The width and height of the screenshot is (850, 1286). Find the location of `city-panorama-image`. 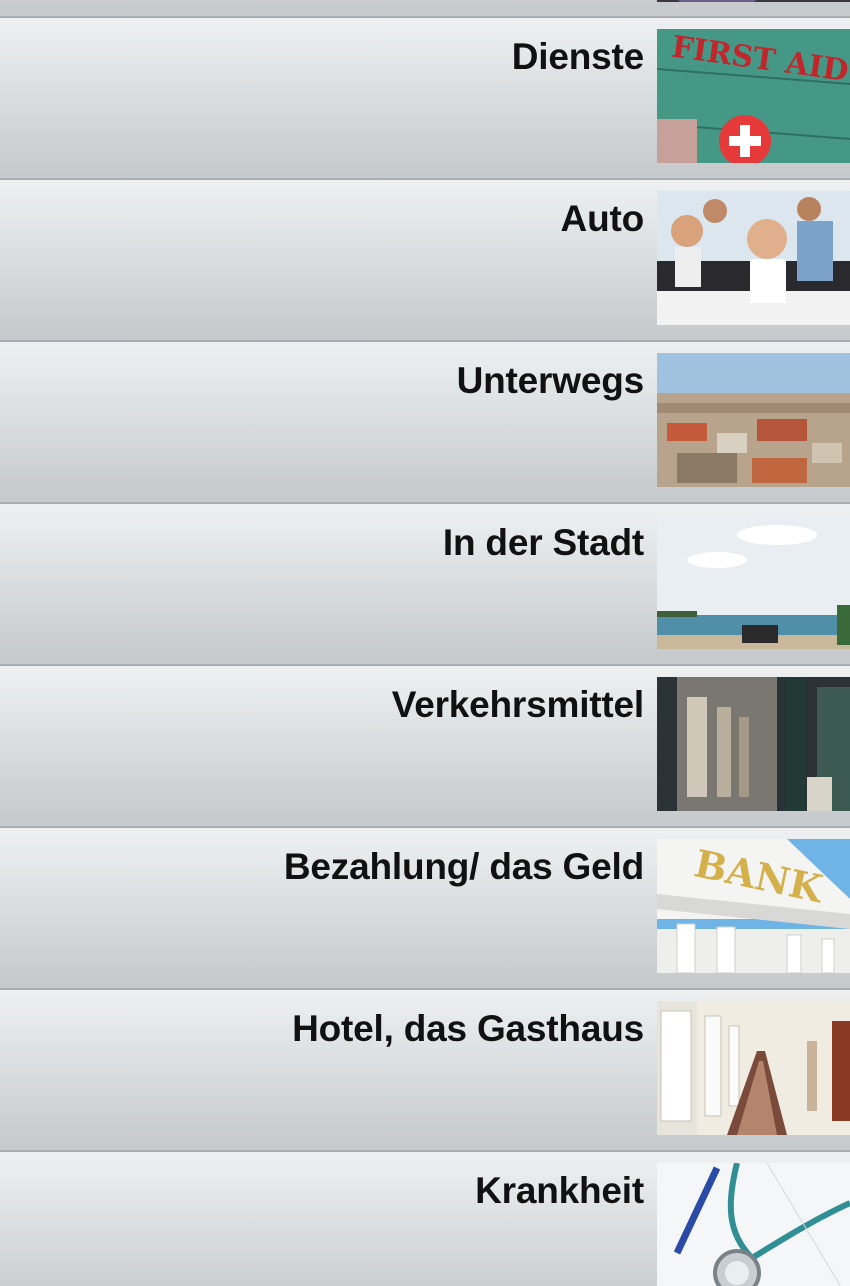

city-panorama-image is located at coordinates (753, 420).